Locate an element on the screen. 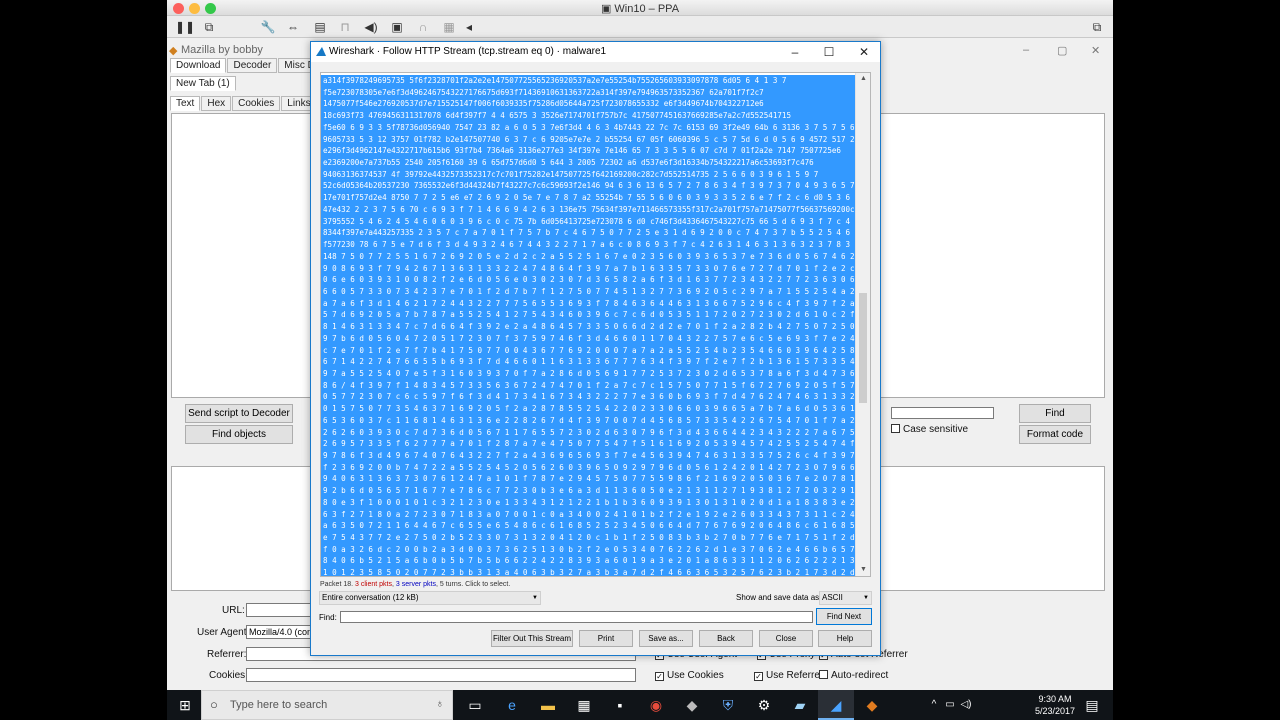  scrollbar-thumb is located at coordinates (863, 348).